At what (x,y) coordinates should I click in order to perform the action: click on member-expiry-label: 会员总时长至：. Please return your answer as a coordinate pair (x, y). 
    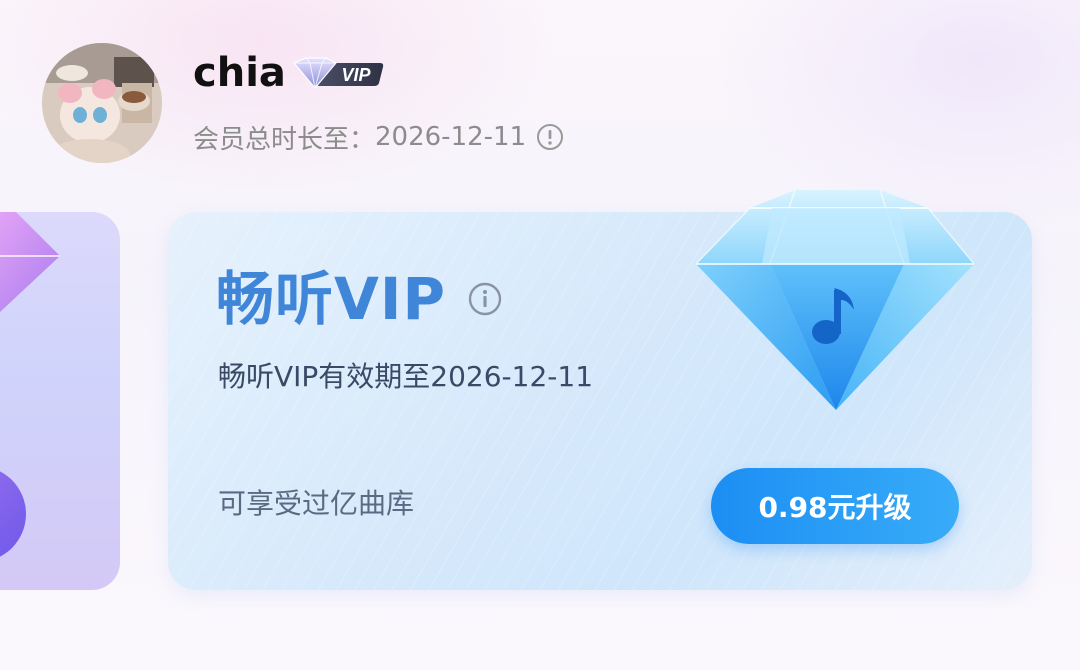
    Looking at the image, I should click on (284, 139).